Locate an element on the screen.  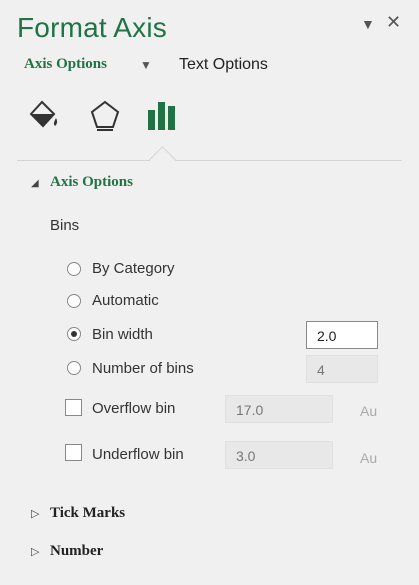
axis-options-icon is located at coordinates (164, 116).